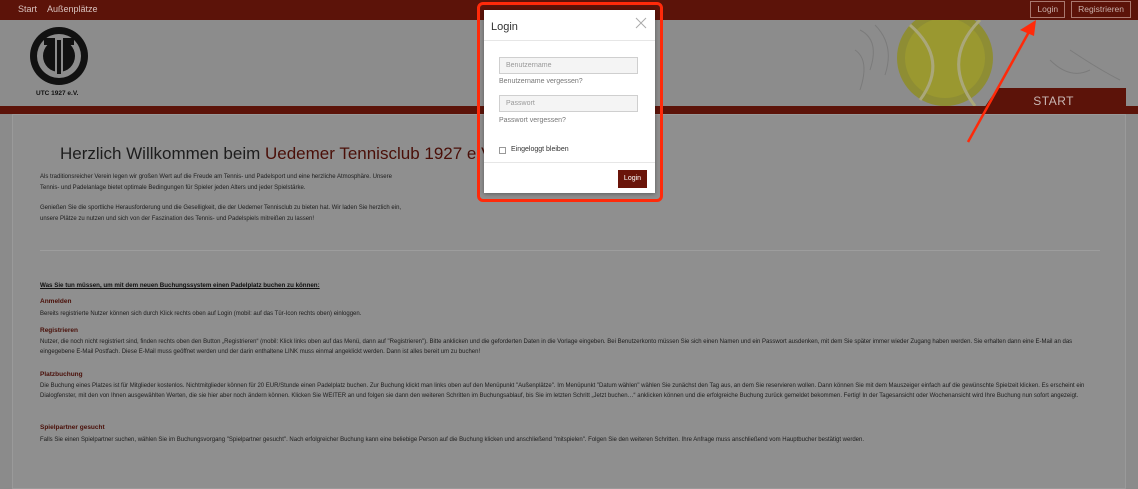 The width and height of the screenshot is (1138, 489). Describe the element at coordinates (570, 102) in the screenshot. I see `highlight-frame` at that location.